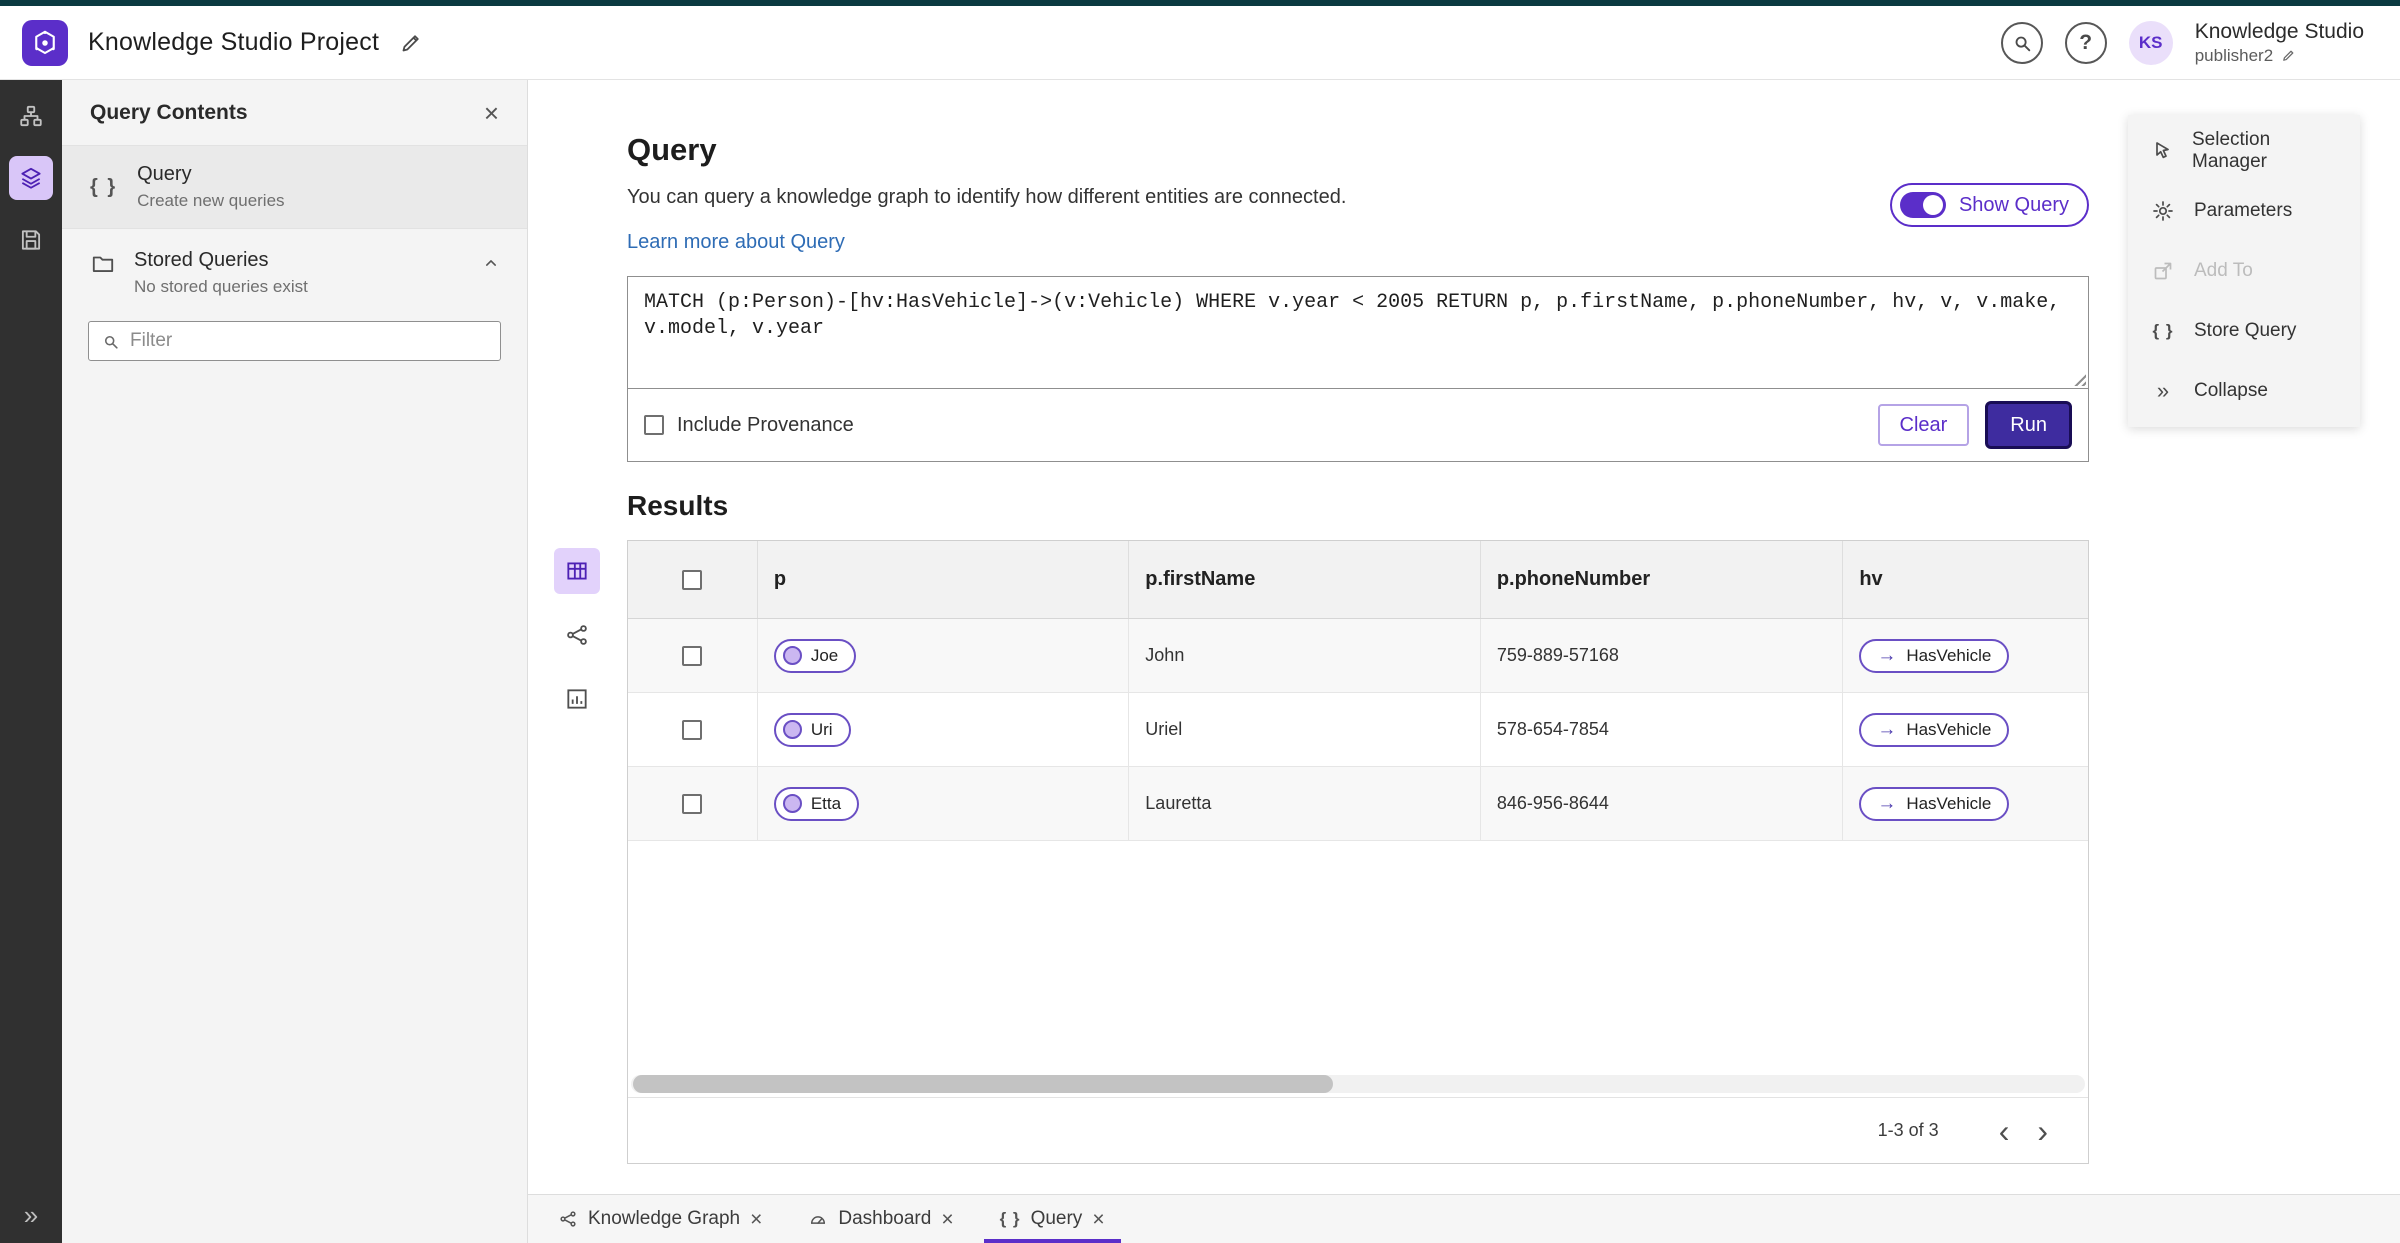 The image size is (2400, 1243). I want to click on column-header-phonenumber: p.phoneNumber, so click(1662, 579).